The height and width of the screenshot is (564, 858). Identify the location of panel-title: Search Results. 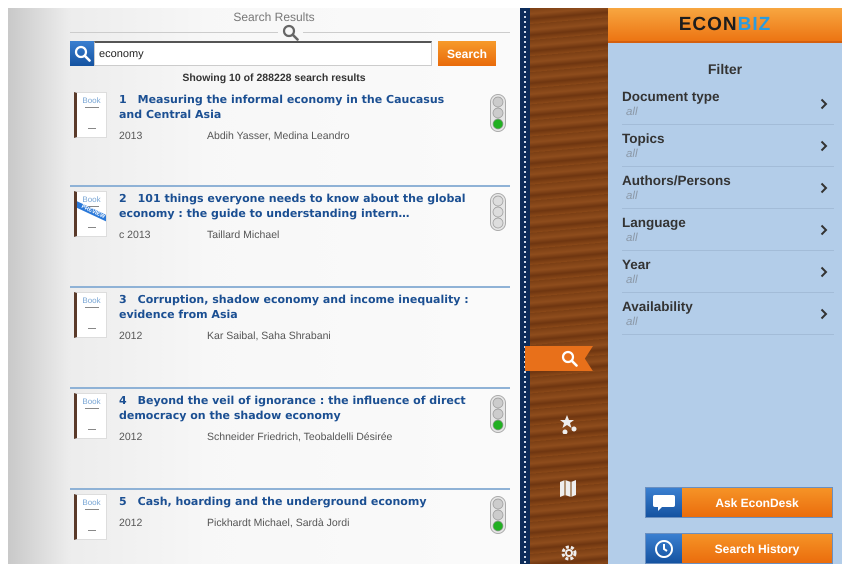
(274, 17).